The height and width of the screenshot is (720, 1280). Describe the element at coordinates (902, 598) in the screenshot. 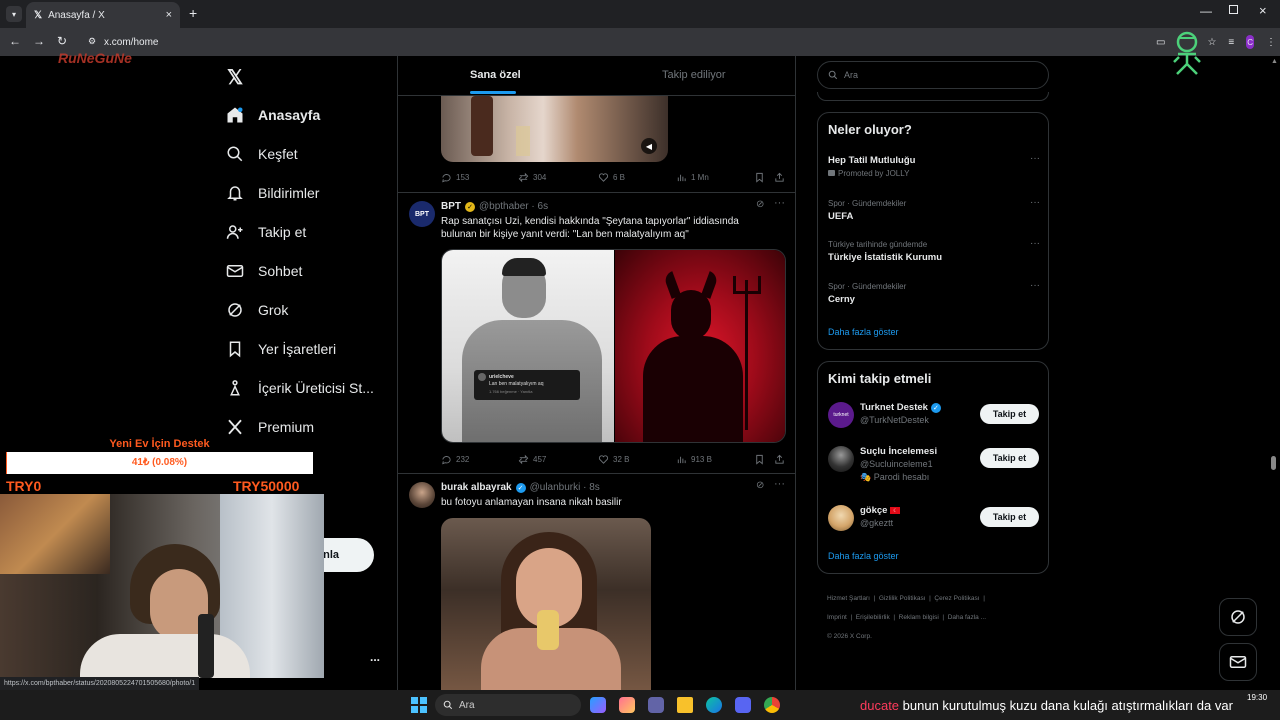

I see `footer-link: Gizlilik Politikası` at that location.